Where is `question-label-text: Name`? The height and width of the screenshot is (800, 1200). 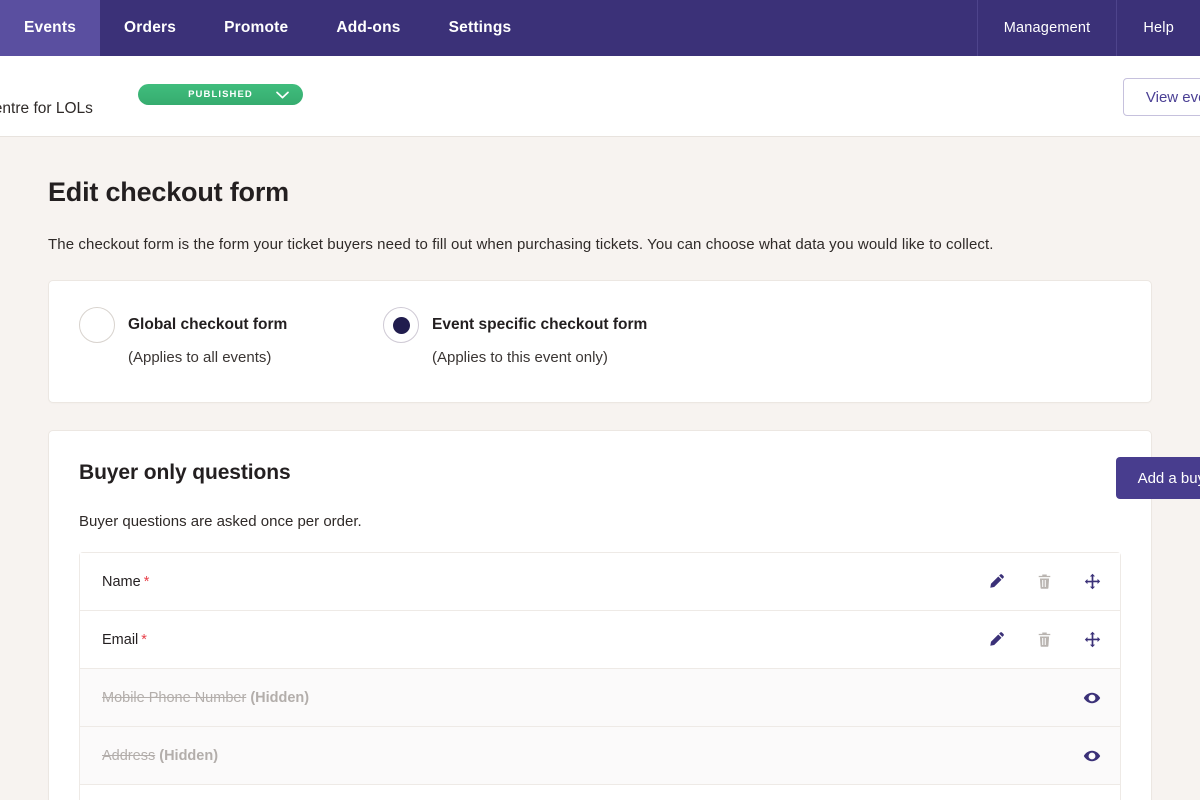
question-label-text: Name is located at coordinates (121, 581).